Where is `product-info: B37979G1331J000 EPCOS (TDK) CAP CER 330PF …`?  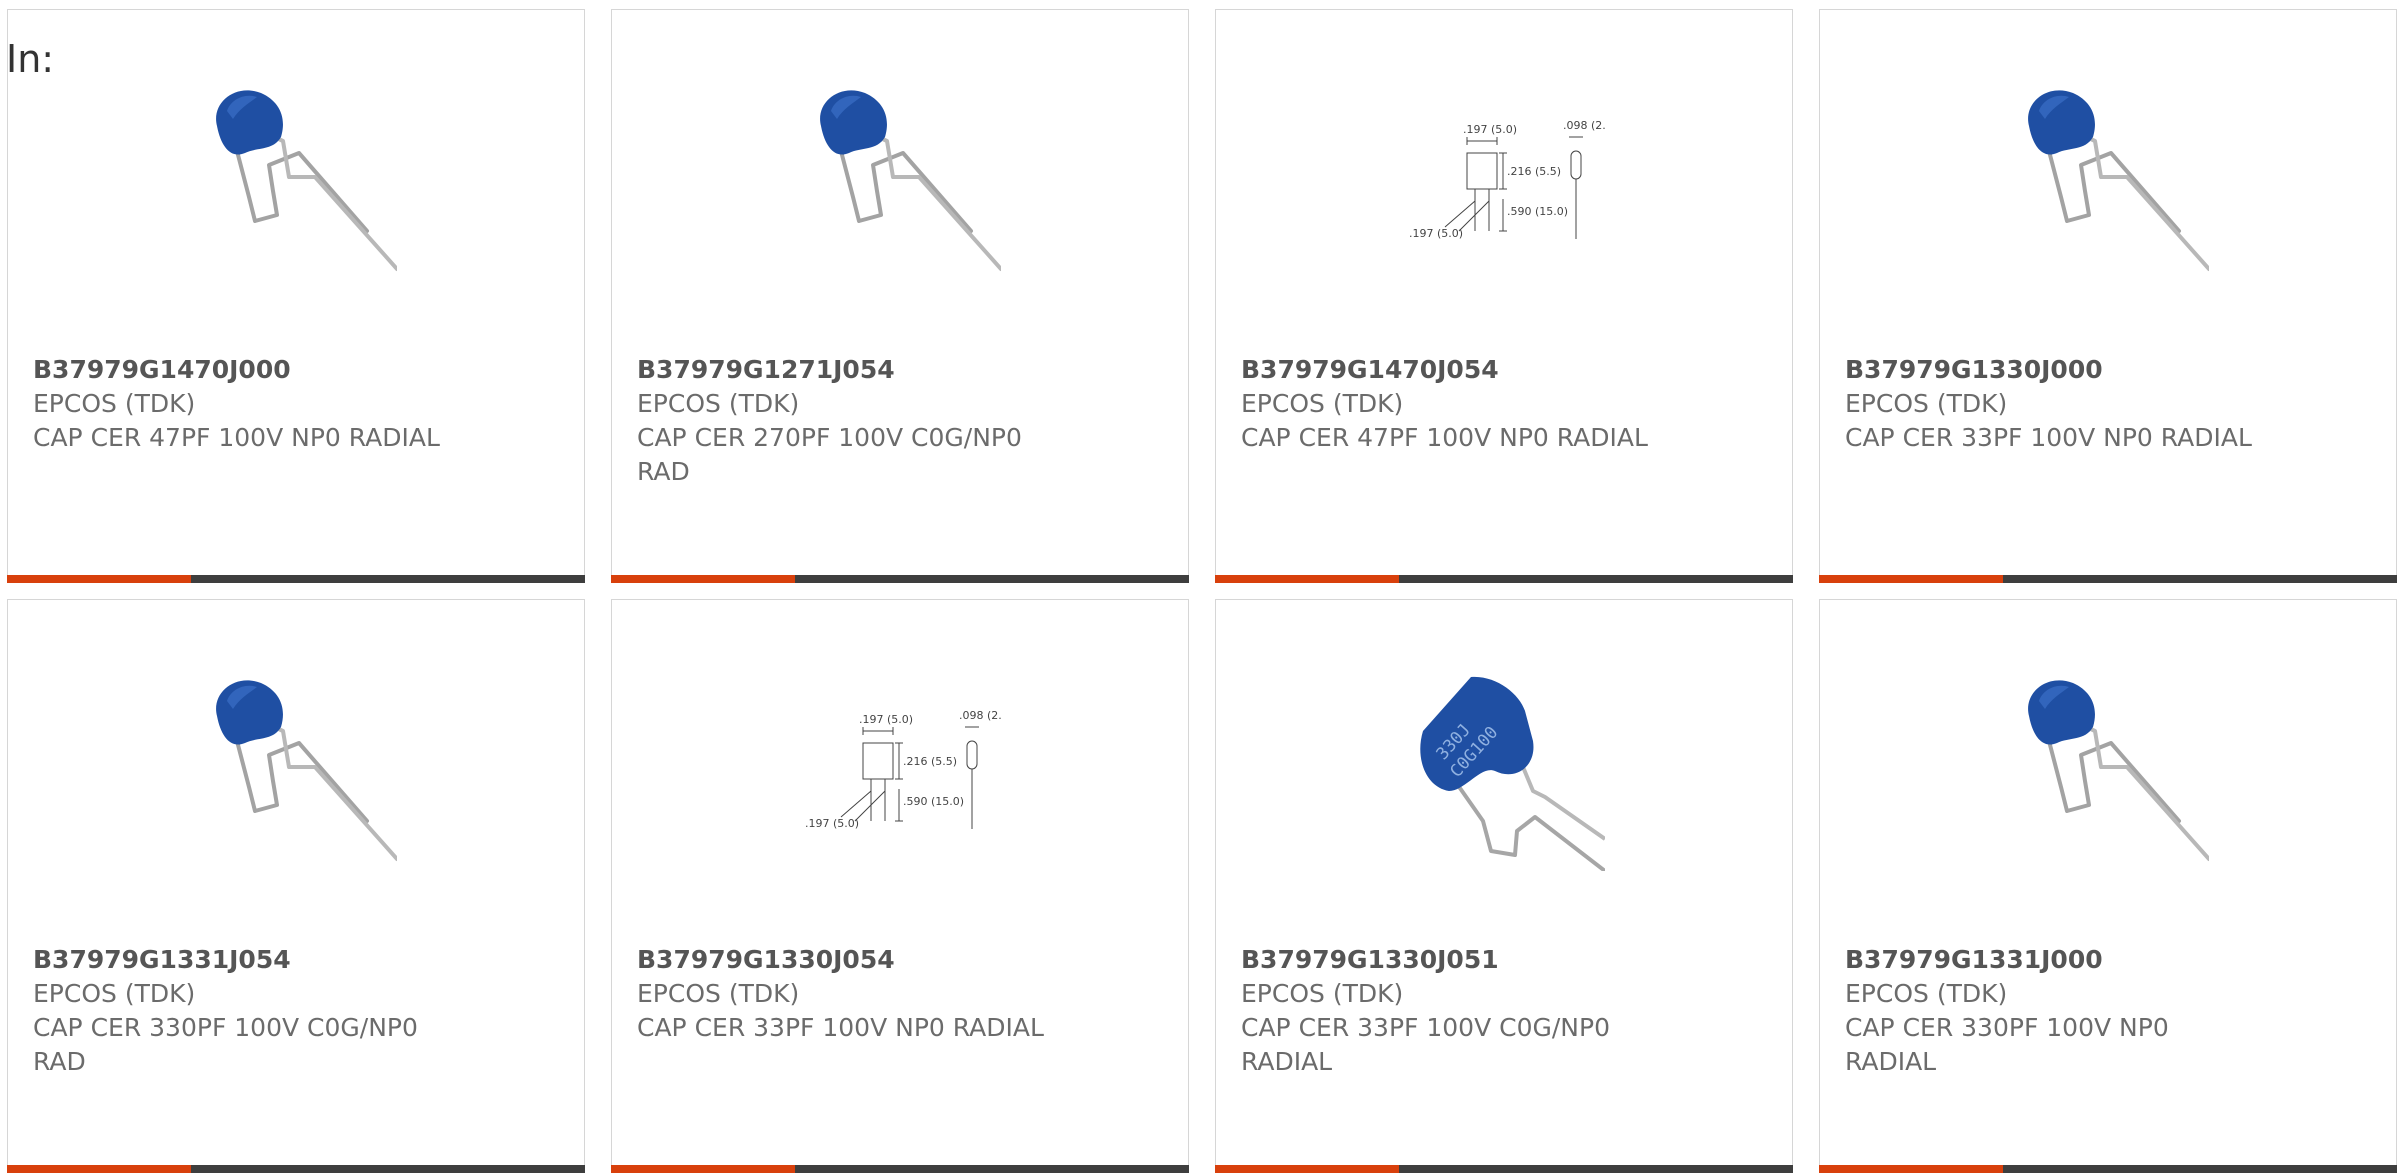
product-info: B37979G1331J000 EPCOS (TDK) CAP CER 330PF … is located at coordinates (2108, 1011).